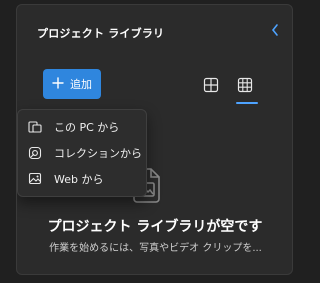 This screenshot has width=320, height=283. What do you see at coordinates (98, 153) in the screenshot?
I see `menu-item-label: コレクションから` at bounding box center [98, 153].